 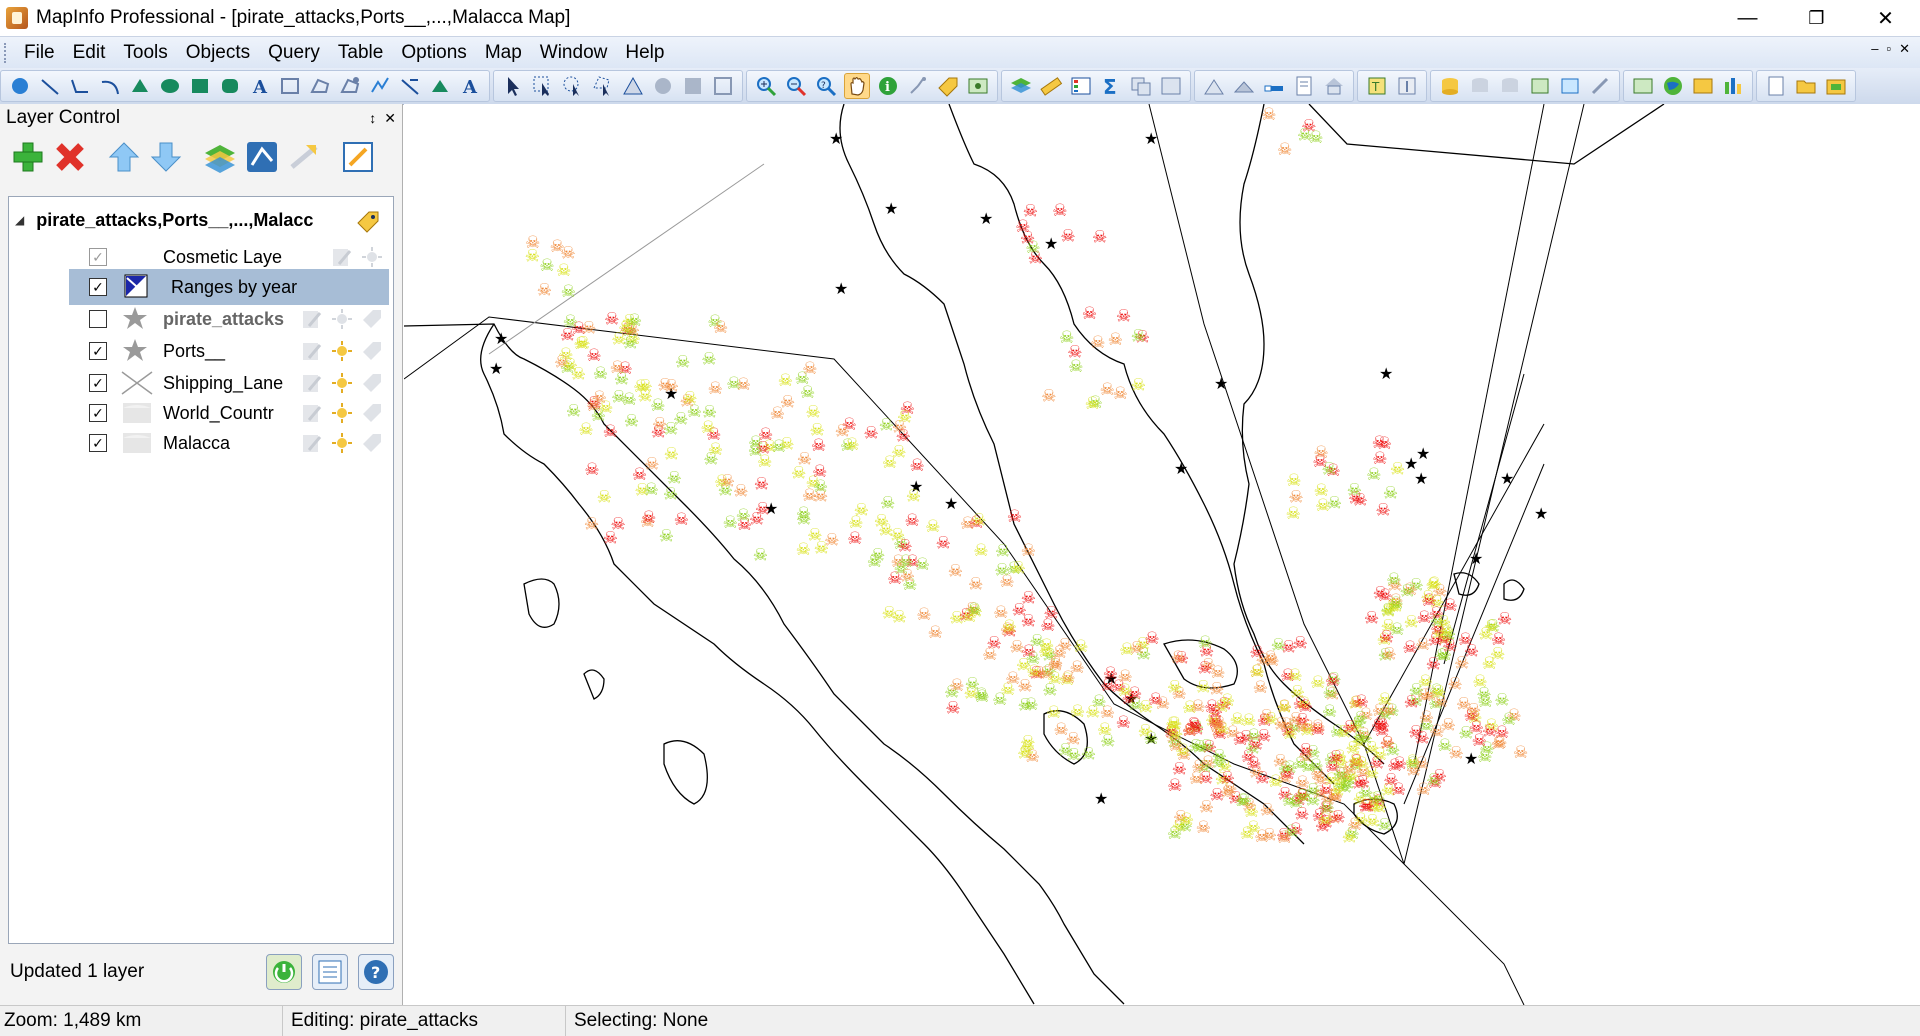 What do you see at coordinates (295, 53) in the screenshot?
I see `menu-query: Query` at bounding box center [295, 53].